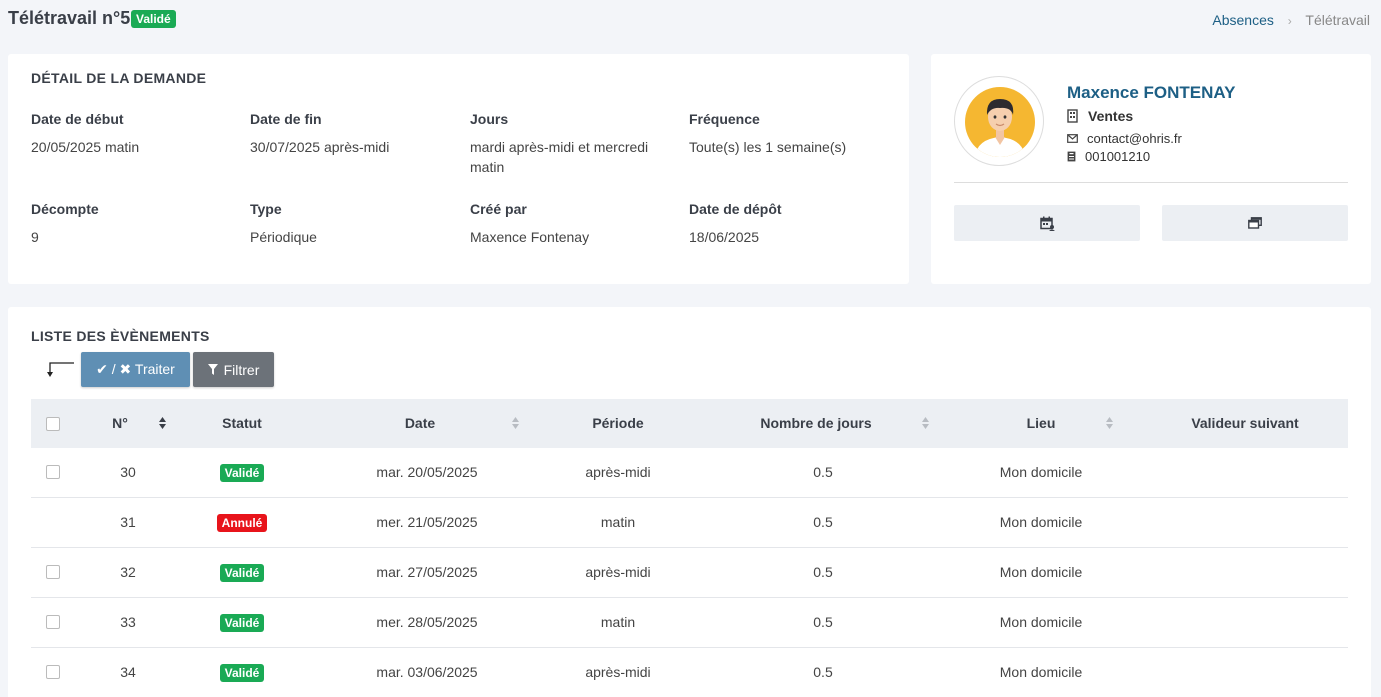  What do you see at coordinates (427, 672) in the screenshot?
I see `cell-date: mar. 03/06/2025` at bounding box center [427, 672].